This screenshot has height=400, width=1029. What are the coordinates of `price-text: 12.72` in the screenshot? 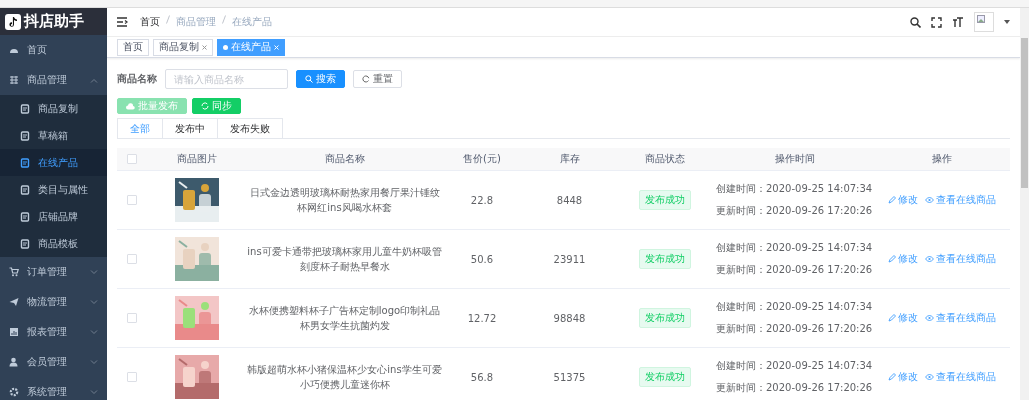 It's located at (482, 318).